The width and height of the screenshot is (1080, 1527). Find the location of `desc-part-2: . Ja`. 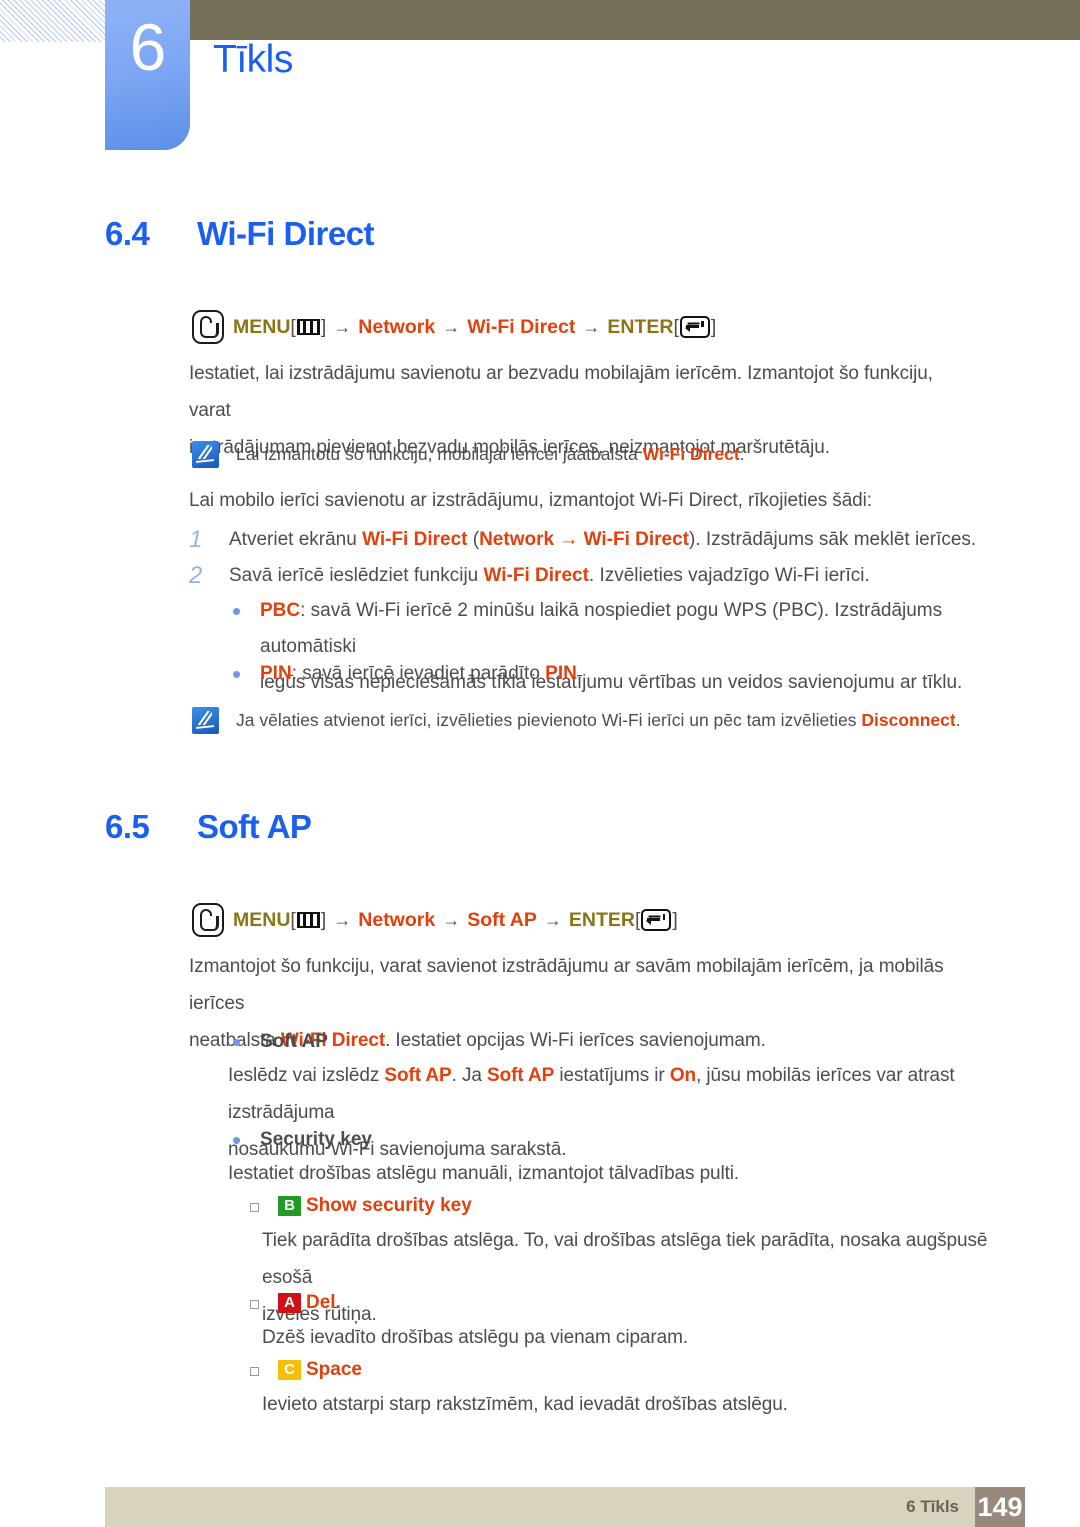

desc-part-2: . Ja is located at coordinates (469, 1075).